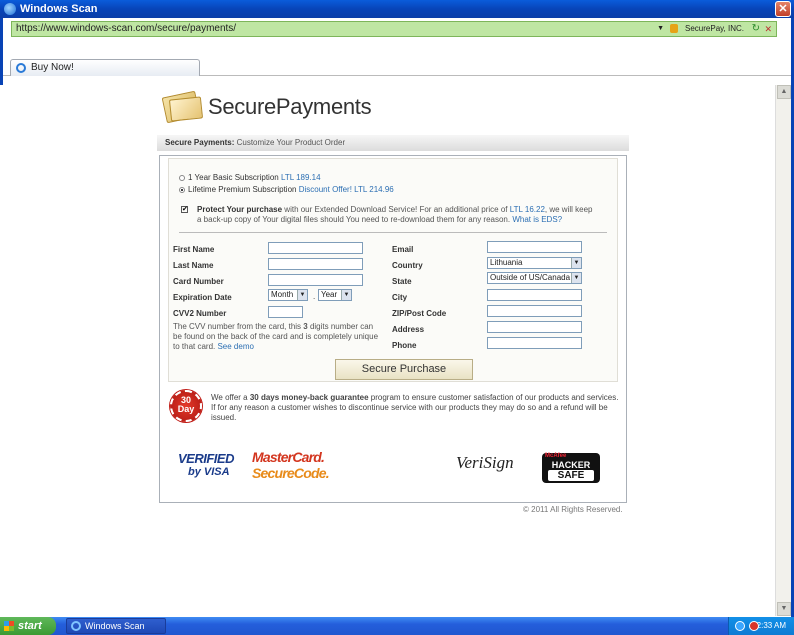 The height and width of the screenshot is (635, 794). I want to click on eds-link: What is EDS?, so click(537, 219).